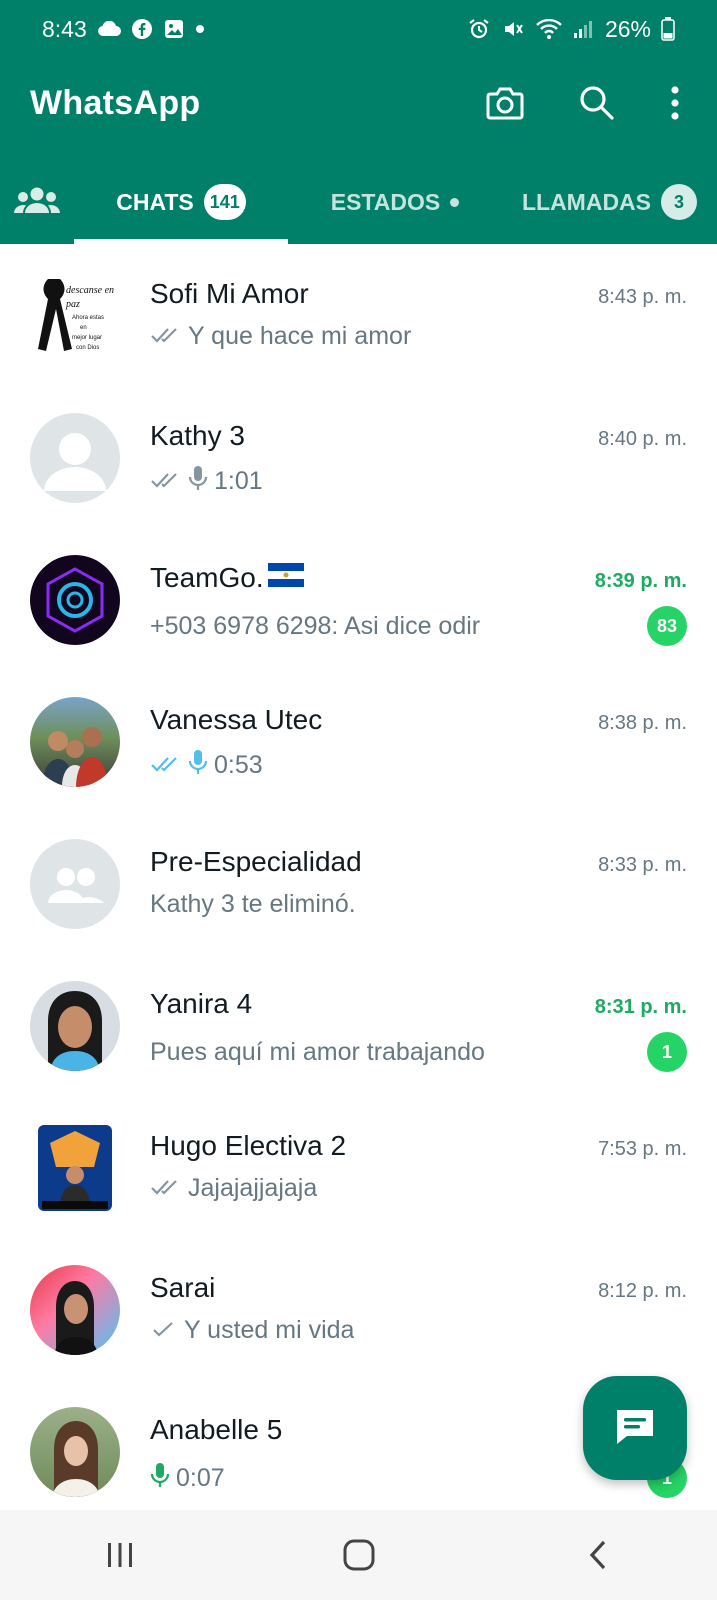 The width and height of the screenshot is (717, 1600). What do you see at coordinates (358, 741) in the screenshot?
I see `chat-row: Vanessa Utec 8:38 p. m. 0:53` at bounding box center [358, 741].